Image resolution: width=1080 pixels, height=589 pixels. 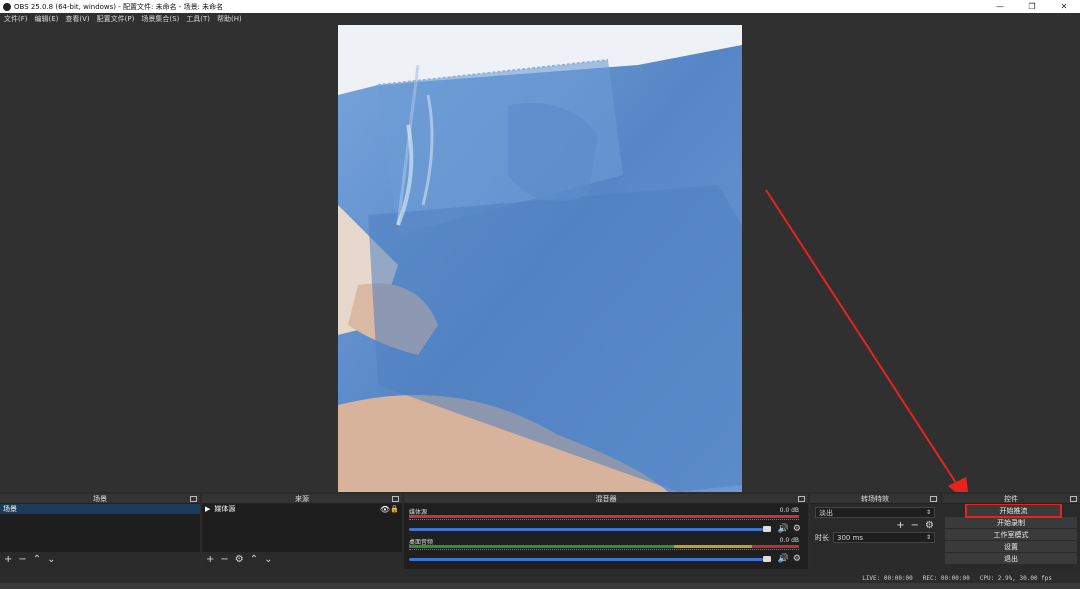 I want to click on scenes-toolbar: + − ⌃ ⌄, so click(x=100, y=559).